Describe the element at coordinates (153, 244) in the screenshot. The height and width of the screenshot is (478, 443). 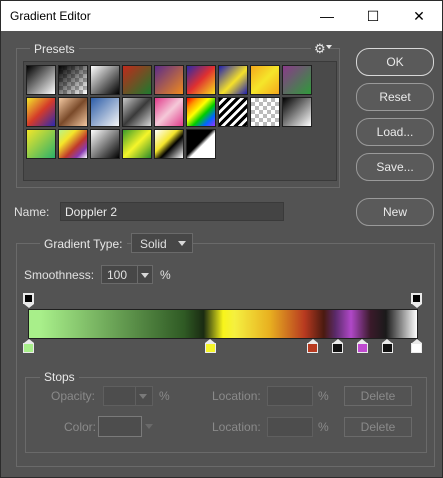
I see `gradient-type-value: Solid` at that location.